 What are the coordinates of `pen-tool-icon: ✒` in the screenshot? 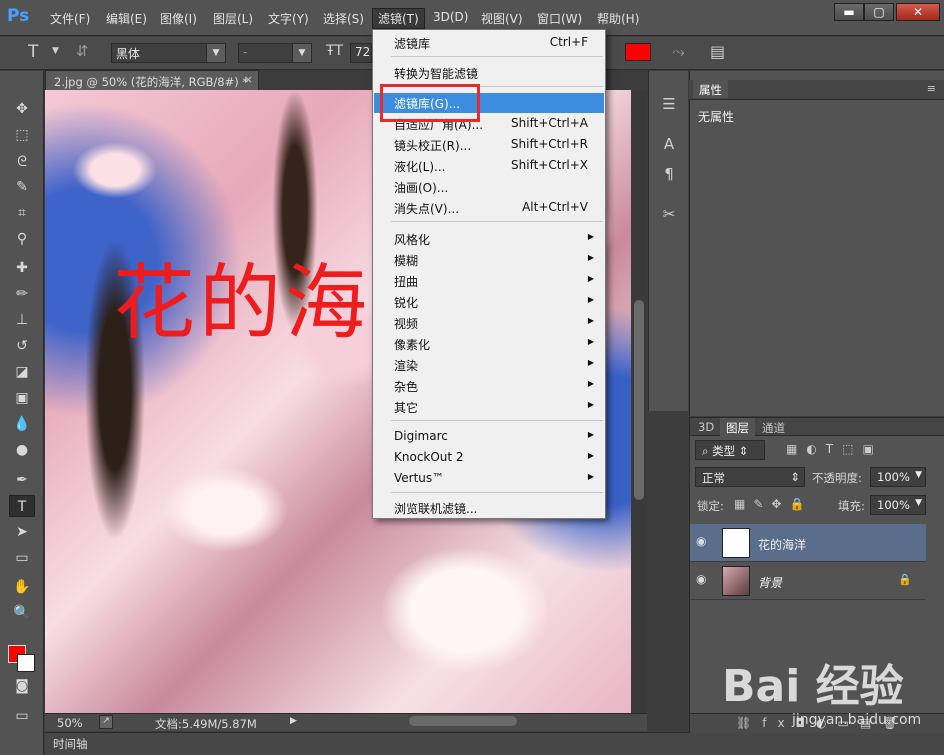 It's located at (22, 480).